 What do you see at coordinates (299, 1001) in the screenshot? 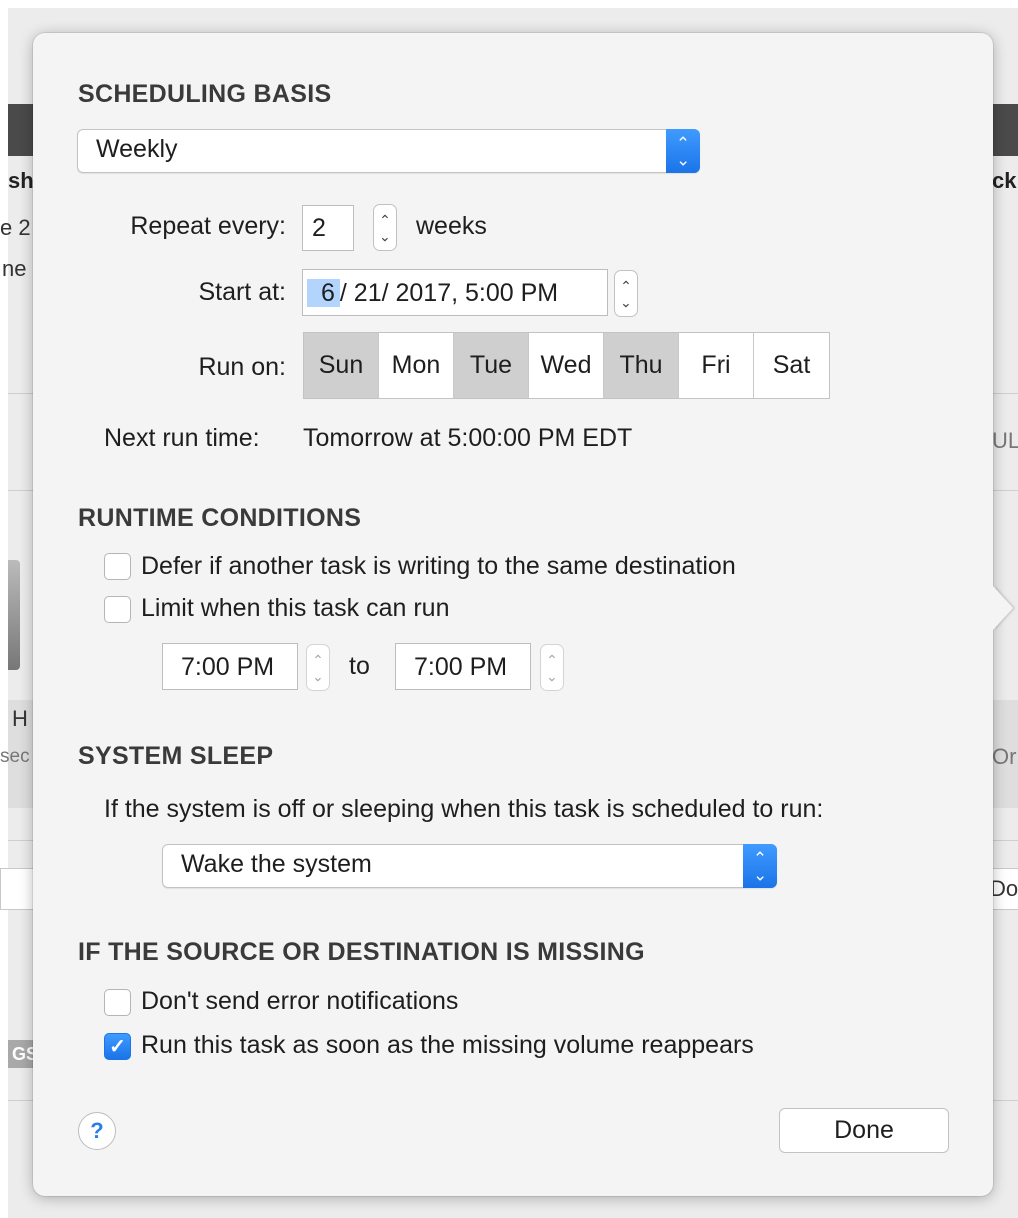
I see `no-error-notifications-label: Don't send error notifications` at bounding box center [299, 1001].